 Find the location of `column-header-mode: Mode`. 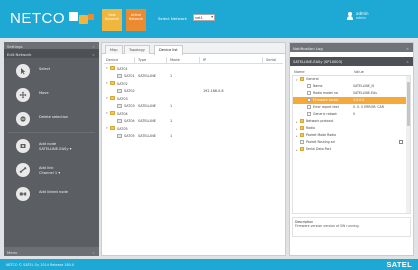

column-header-mode: Mode is located at coordinates (175, 60).